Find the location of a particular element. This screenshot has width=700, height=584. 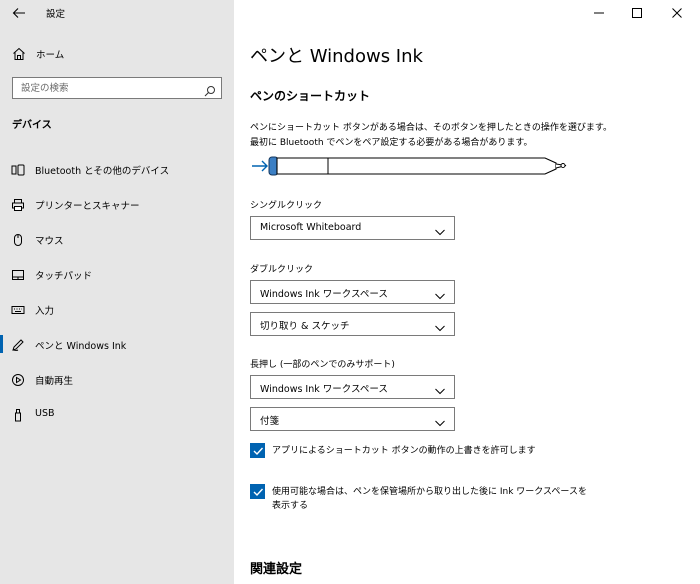

dropdown-value: Microsoft Whiteboard is located at coordinates (311, 227).